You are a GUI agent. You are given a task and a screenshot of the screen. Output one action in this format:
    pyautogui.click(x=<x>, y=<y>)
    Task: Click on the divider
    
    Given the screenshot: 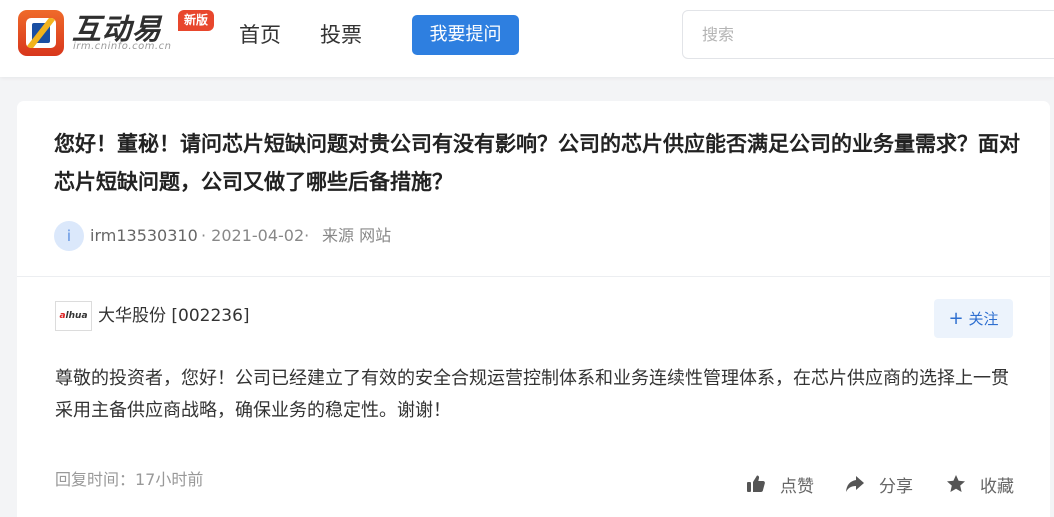 What is the action you would take?
    pyautogui.click(x=533, y=276)
    